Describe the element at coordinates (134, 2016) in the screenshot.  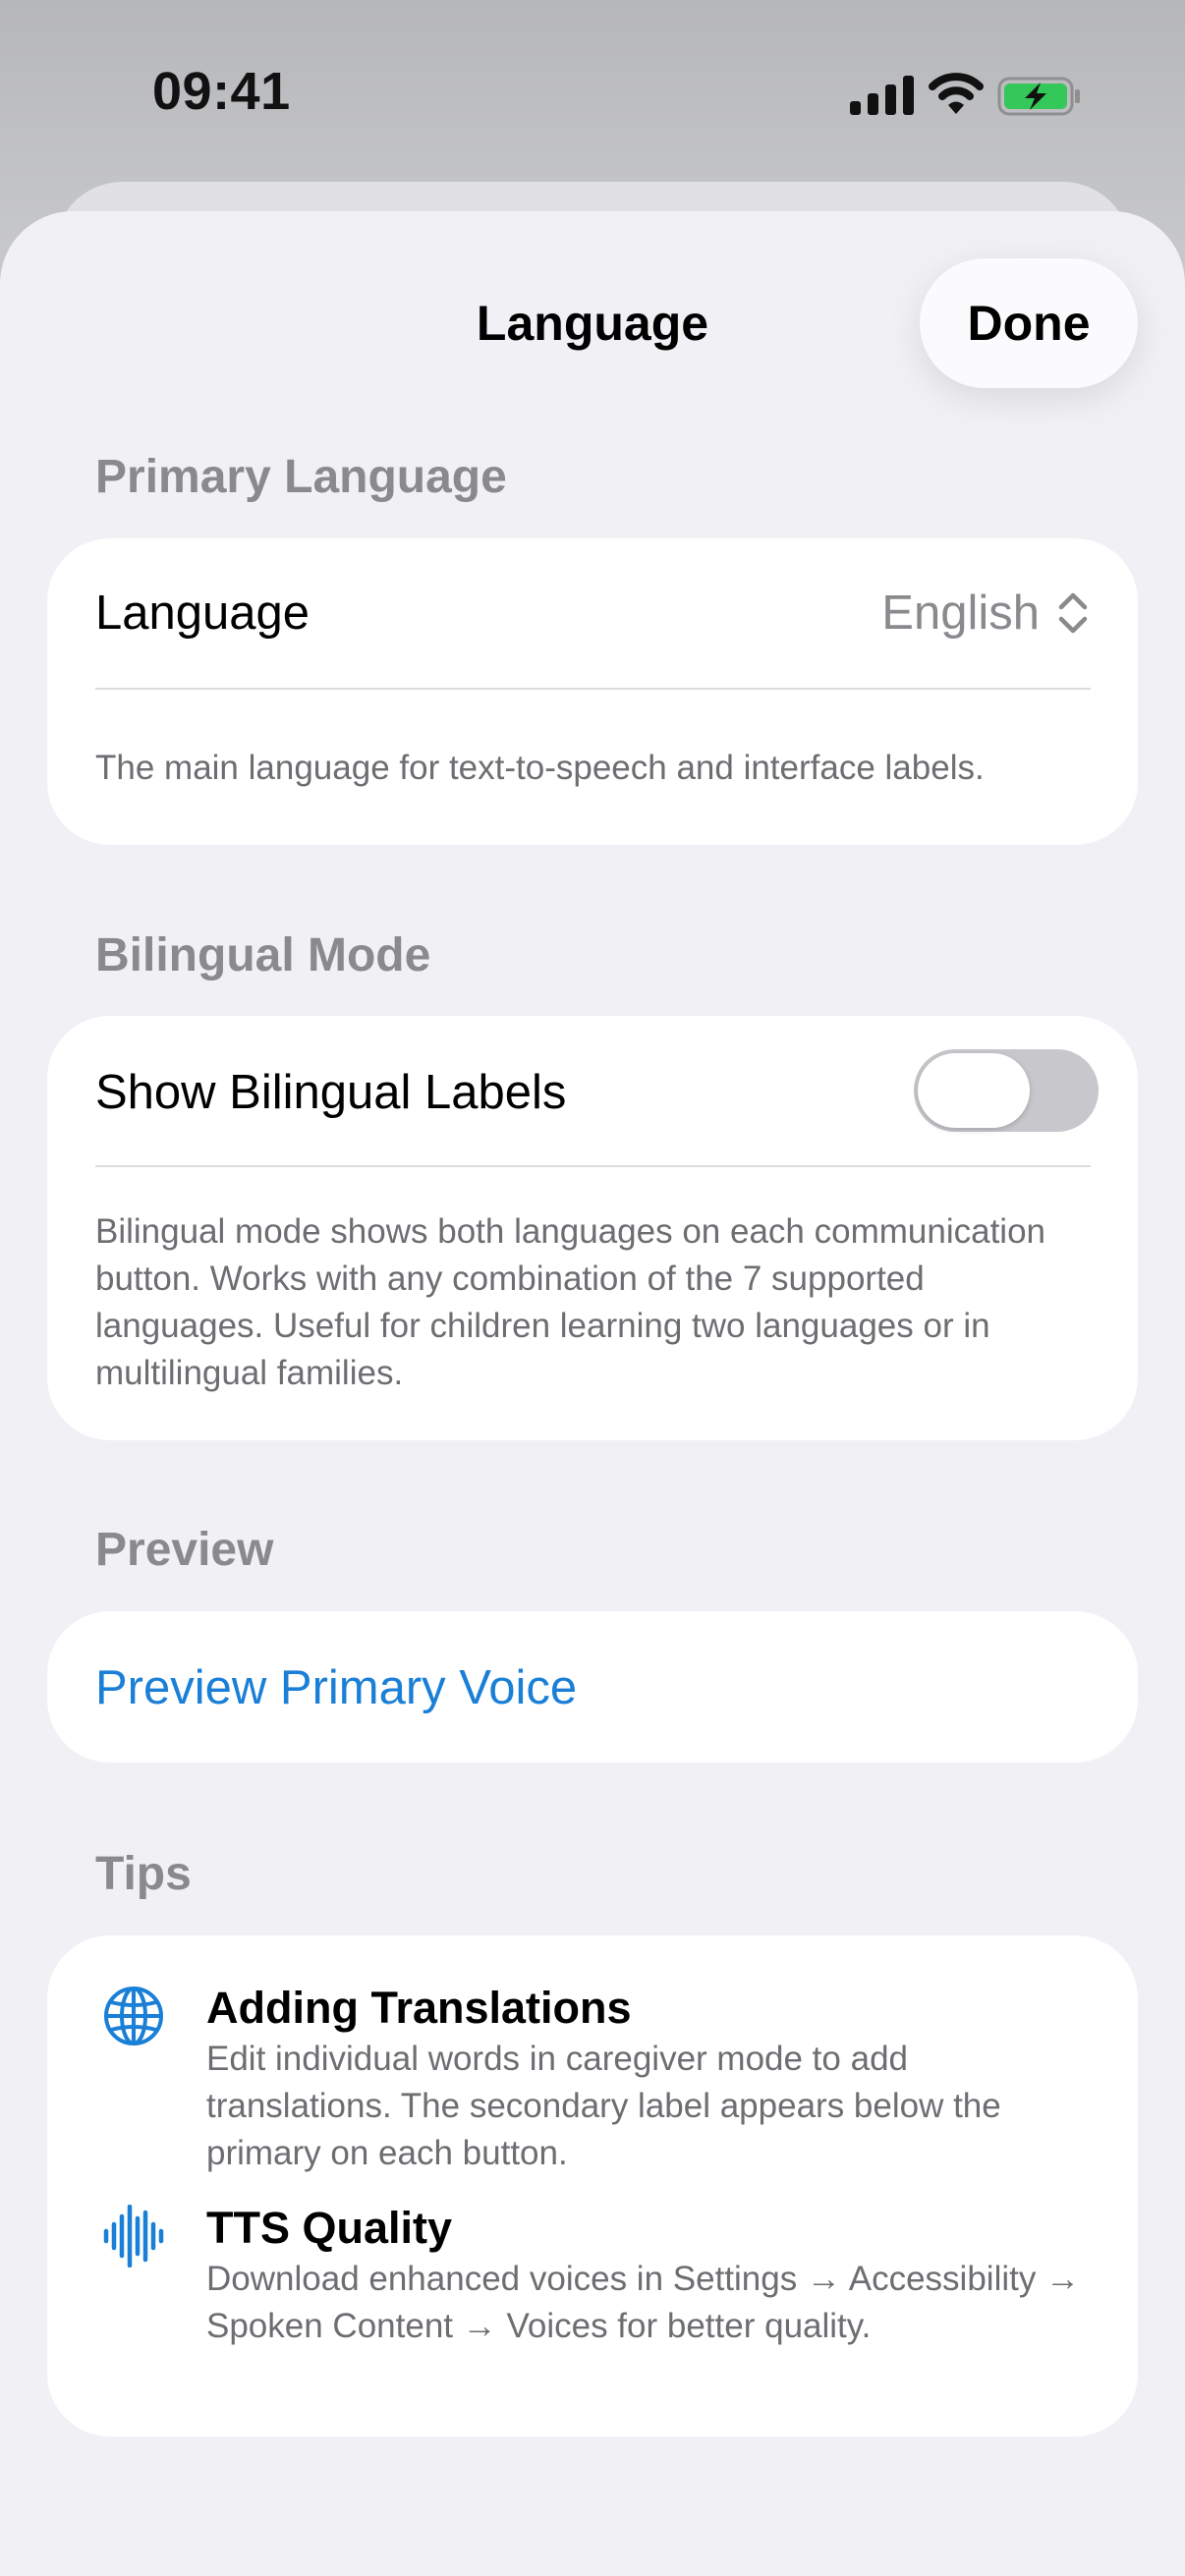
I see `globe-icon` at that location.